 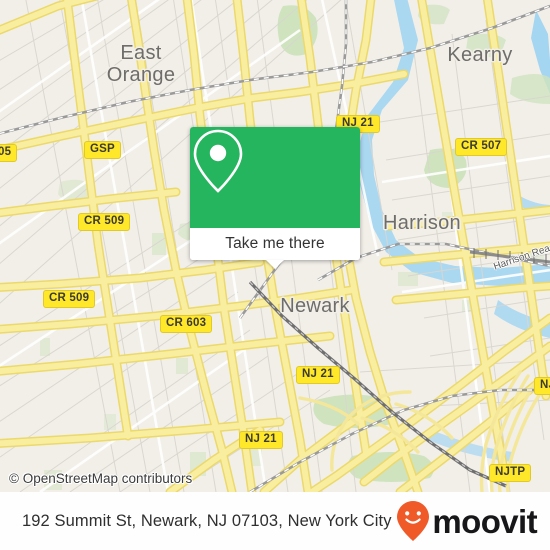 What do you see at coordinates (542, 386) in the screenshot?
I see `shield-nj-partial-right: NJ` at bounding box center [542, 386].